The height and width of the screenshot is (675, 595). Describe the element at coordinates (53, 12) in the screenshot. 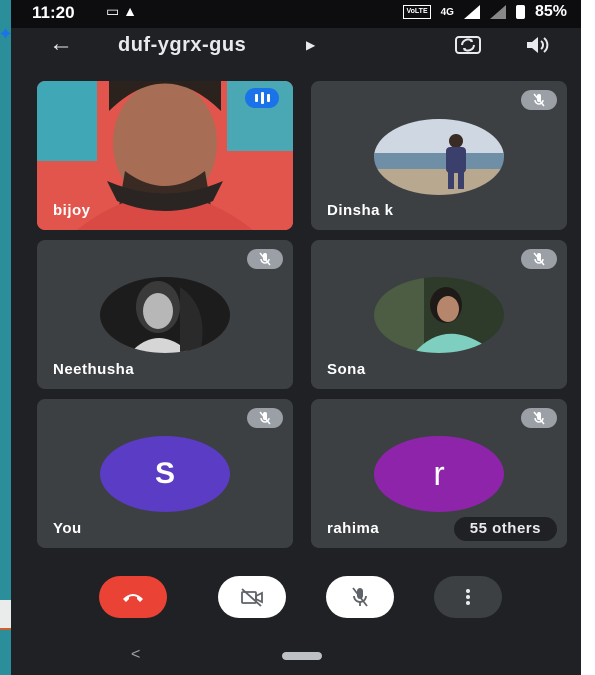

I see `status-time: 11:20` at that location.